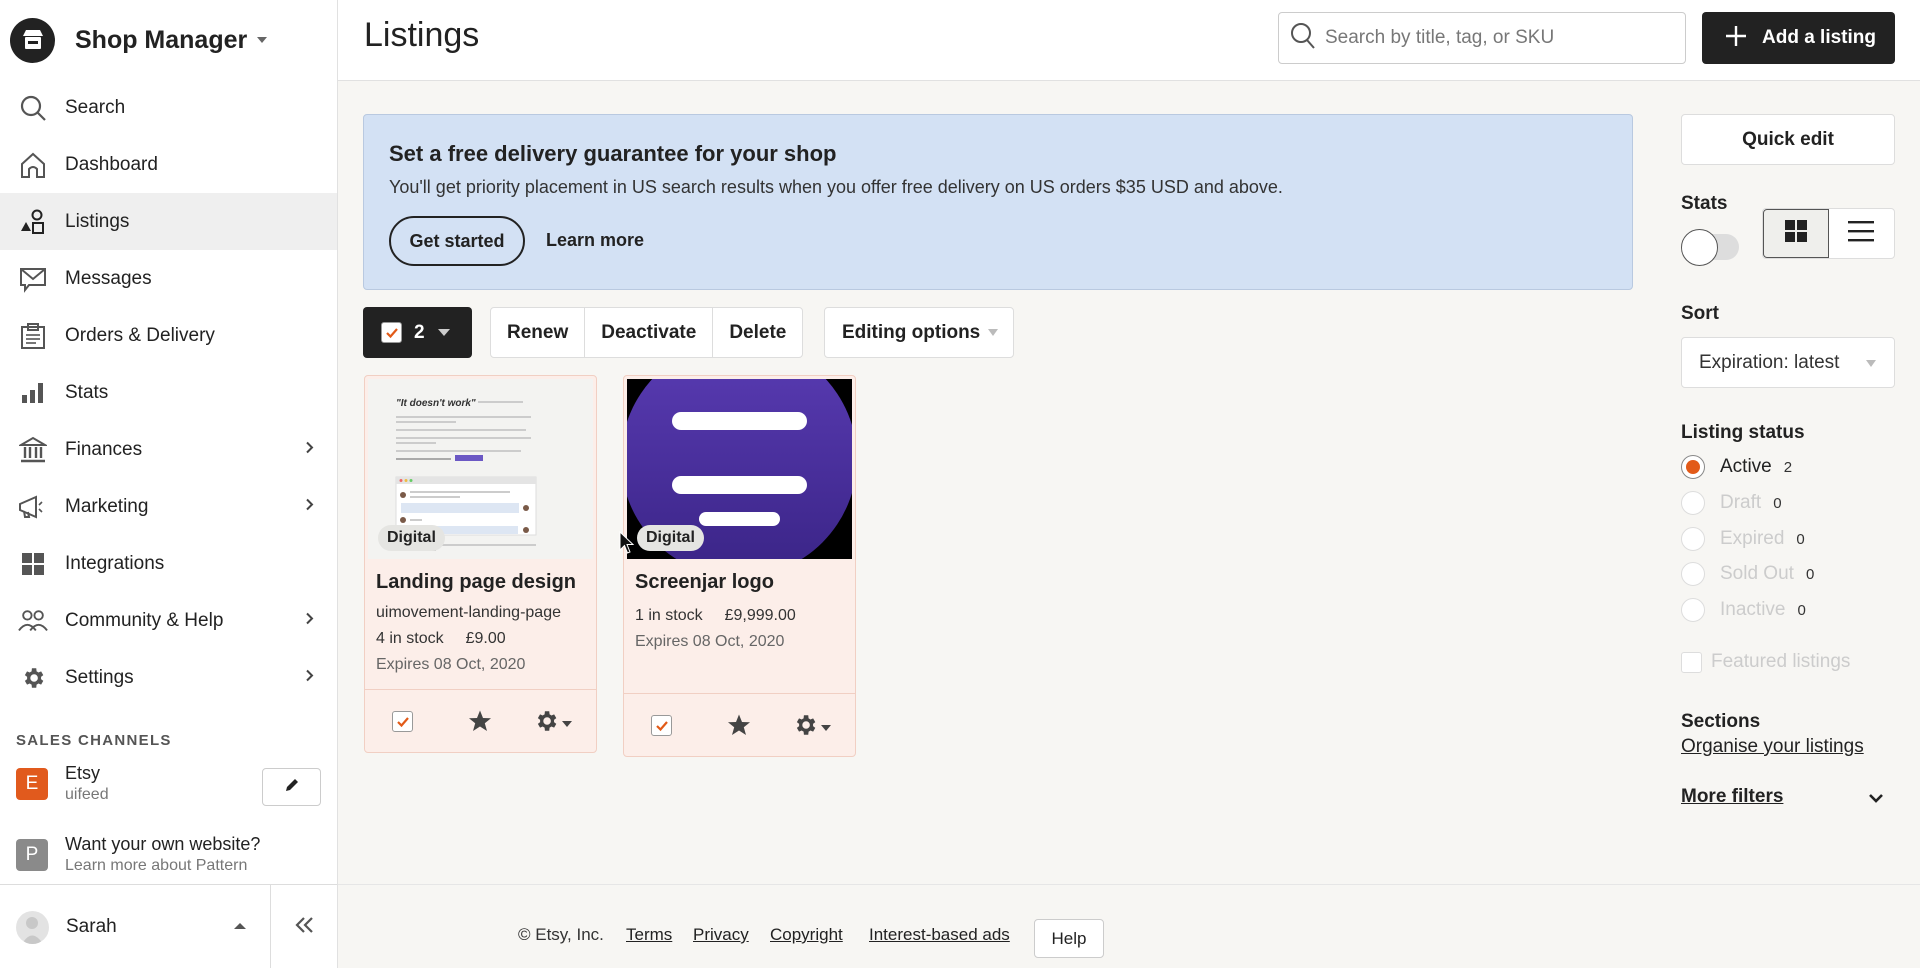 Image resolution: width=1920 pixels, height=968 pixels. Describe the element at coordinates (1495, 38) in the screenshot. I see `search-input` at that location.